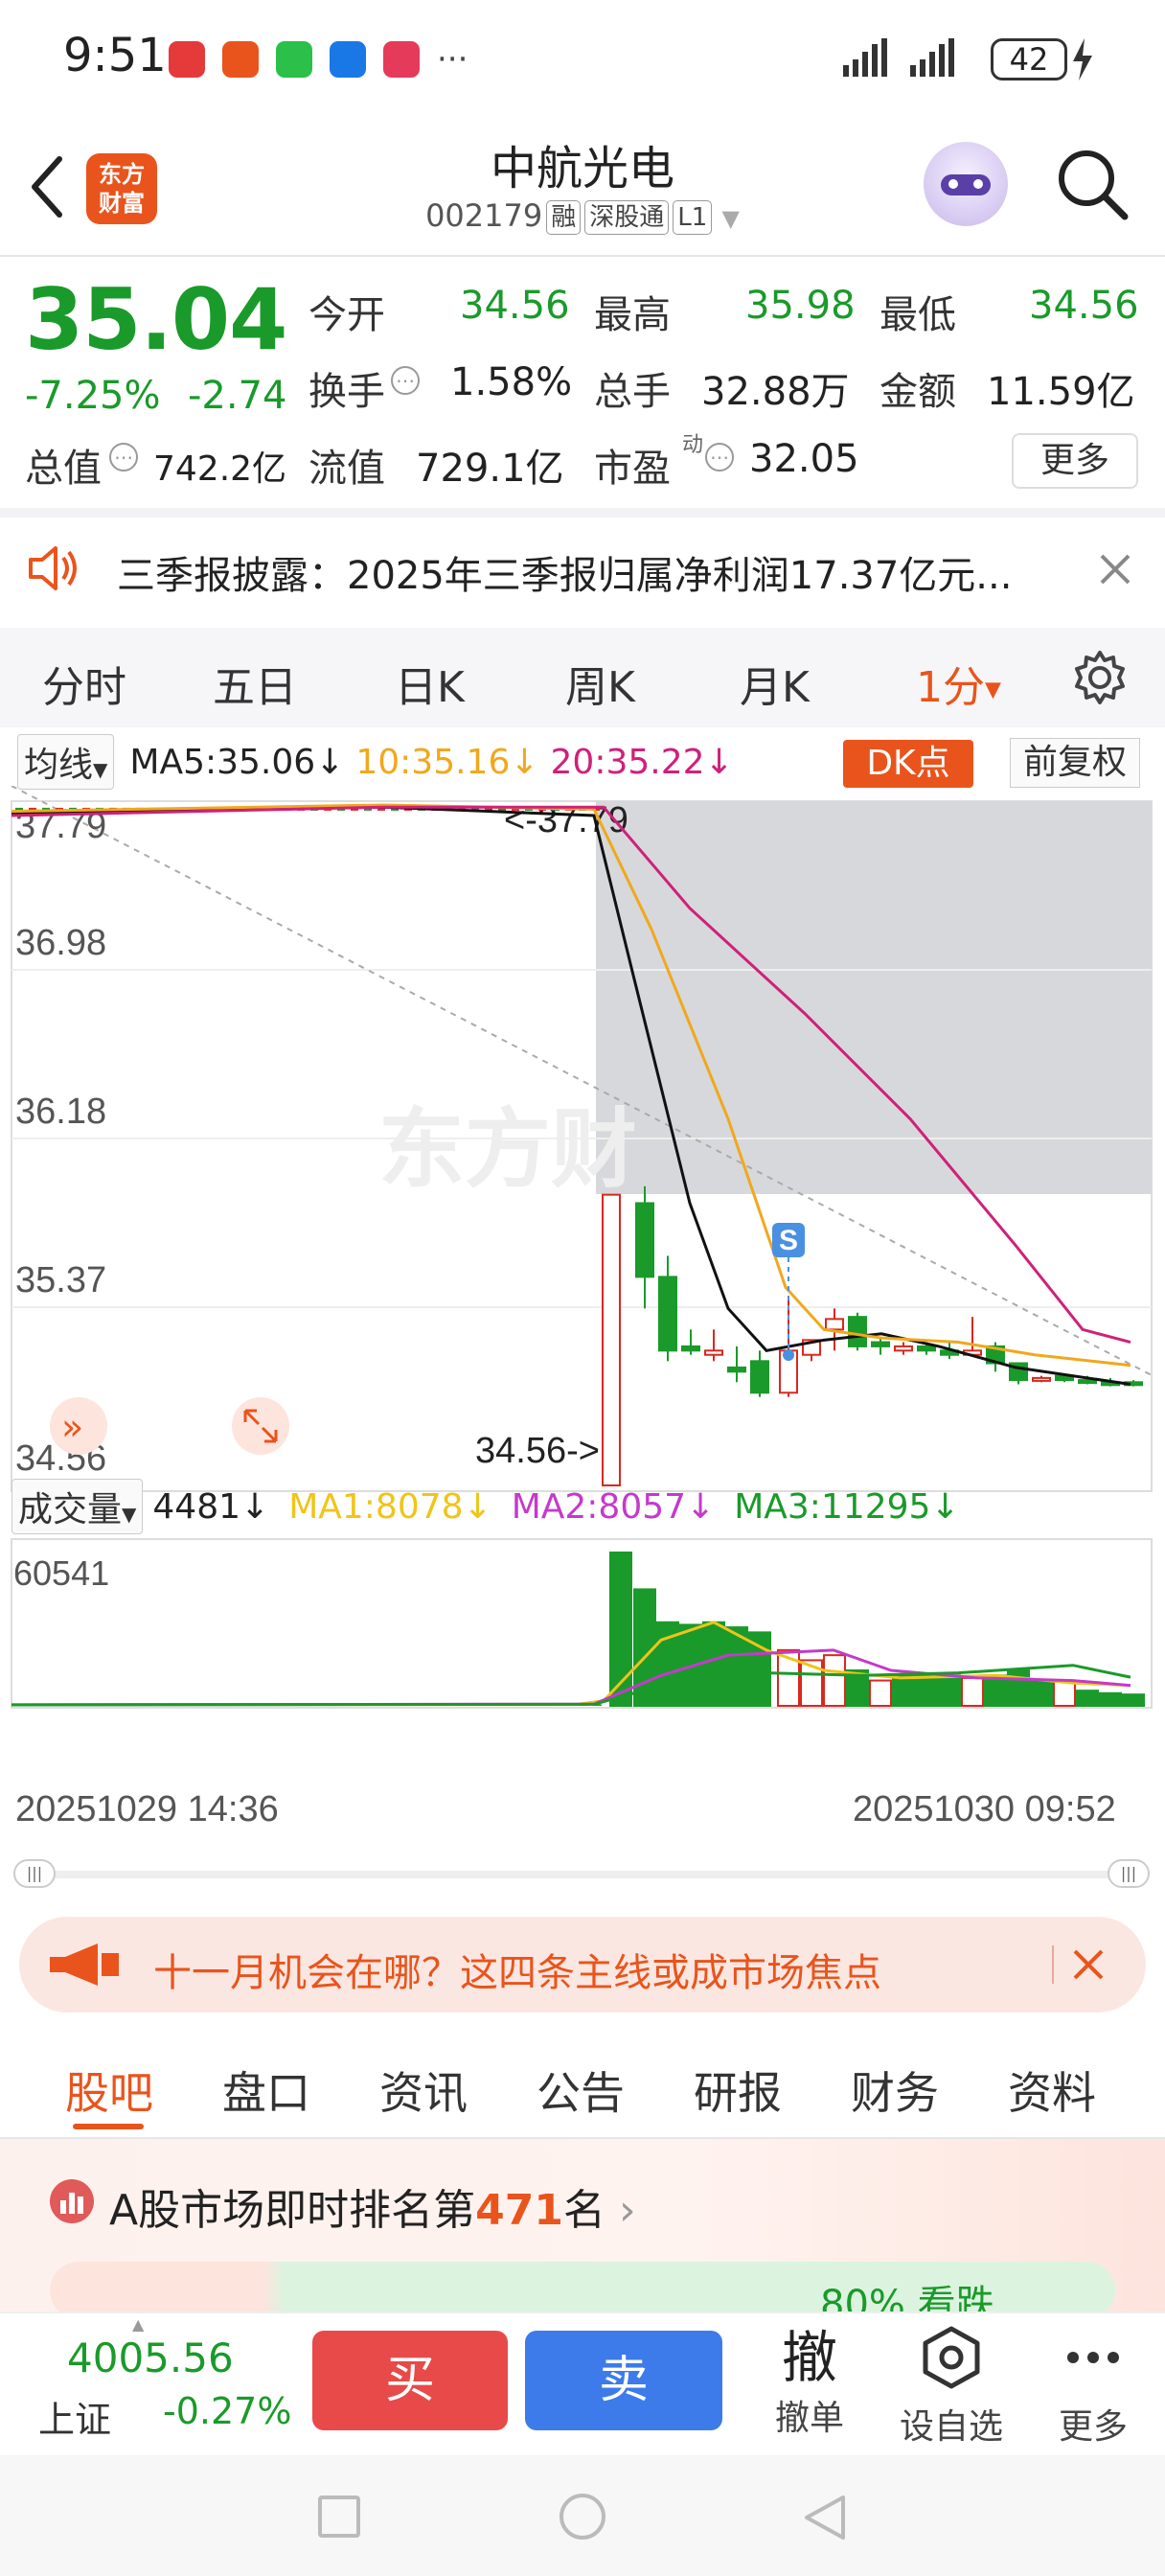  What do you see at coordinates (624, 2380) in the screenshot?
I see `sell-button: 卖` at bounding box center [624, 2380].